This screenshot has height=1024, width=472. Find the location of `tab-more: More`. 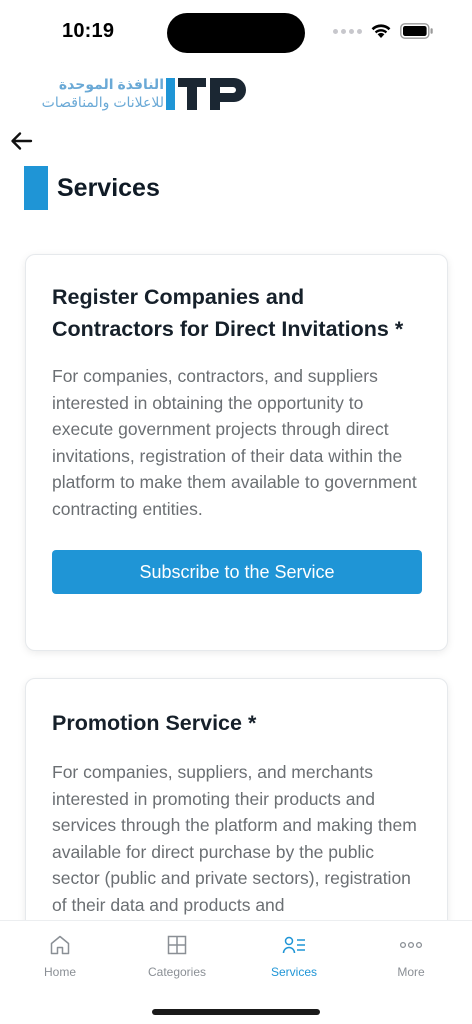

tab-more: More is located at coordinates (411, 956).